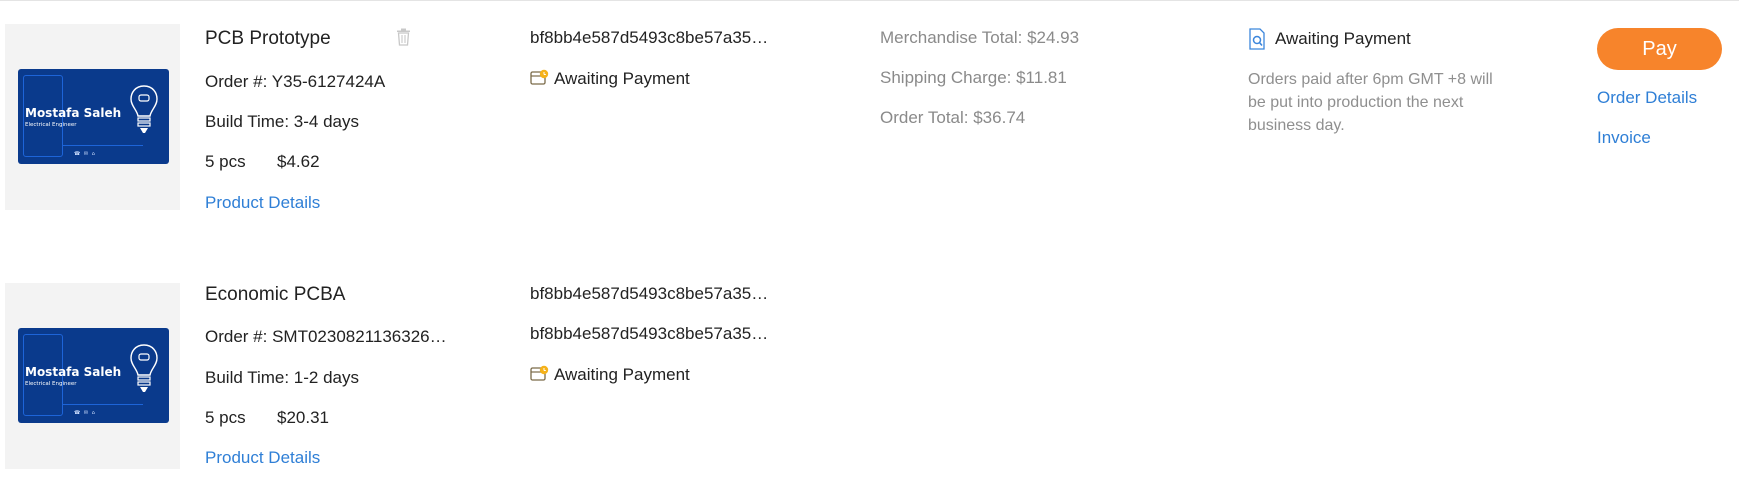 The height and width of the screenshot is (490, 1739). Describe the element at coordinates (282, 121) in the screenshot. I see `build-time: Build Time: 3-4 days` at that location.